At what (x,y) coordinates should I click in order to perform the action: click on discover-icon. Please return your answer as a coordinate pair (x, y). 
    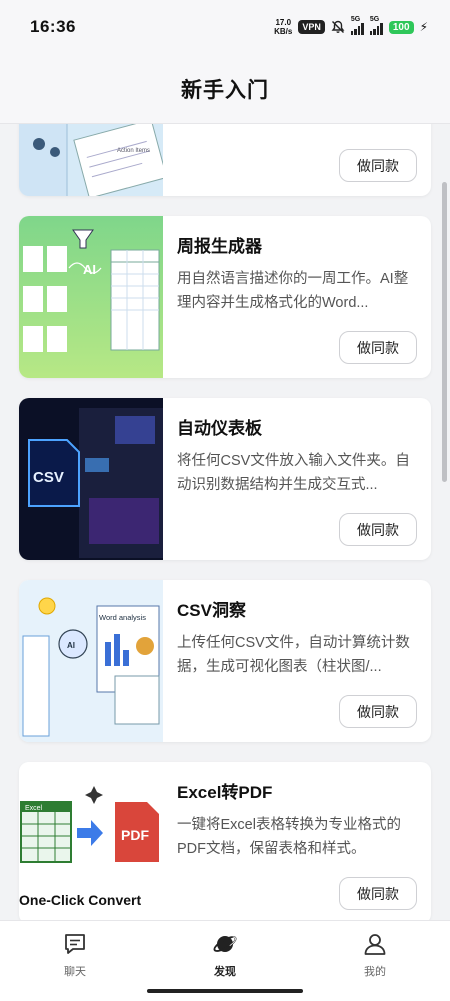
    Looking at the image, I should click on (225, 944).